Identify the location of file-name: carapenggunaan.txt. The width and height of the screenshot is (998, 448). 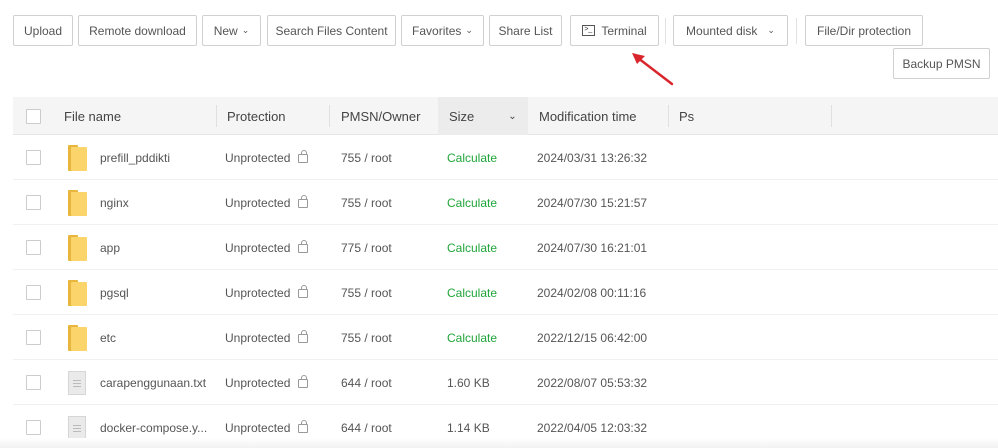
(153, 382).